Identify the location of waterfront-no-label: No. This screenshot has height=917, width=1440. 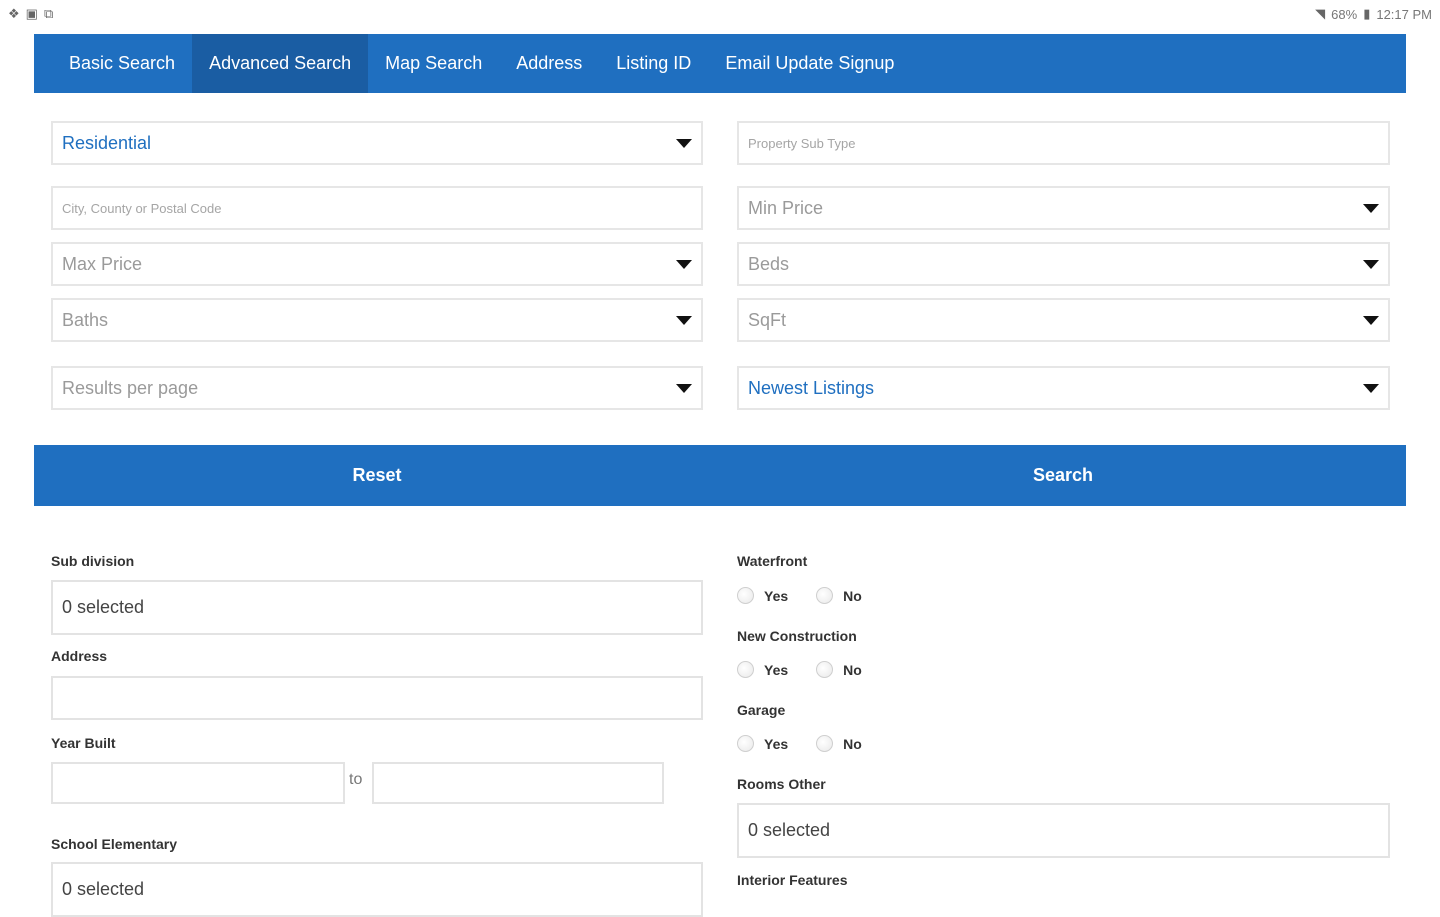
(852, 595).